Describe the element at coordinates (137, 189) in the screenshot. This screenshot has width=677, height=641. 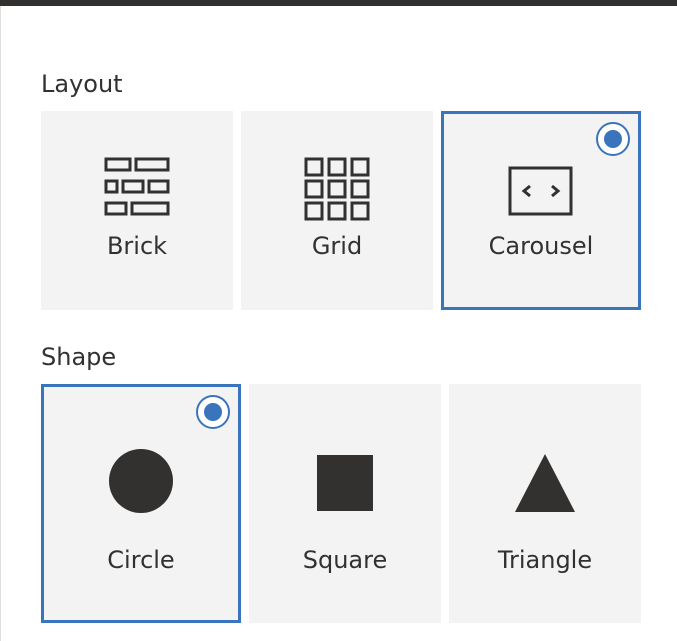
I see `brick-layout-icon` at that location.